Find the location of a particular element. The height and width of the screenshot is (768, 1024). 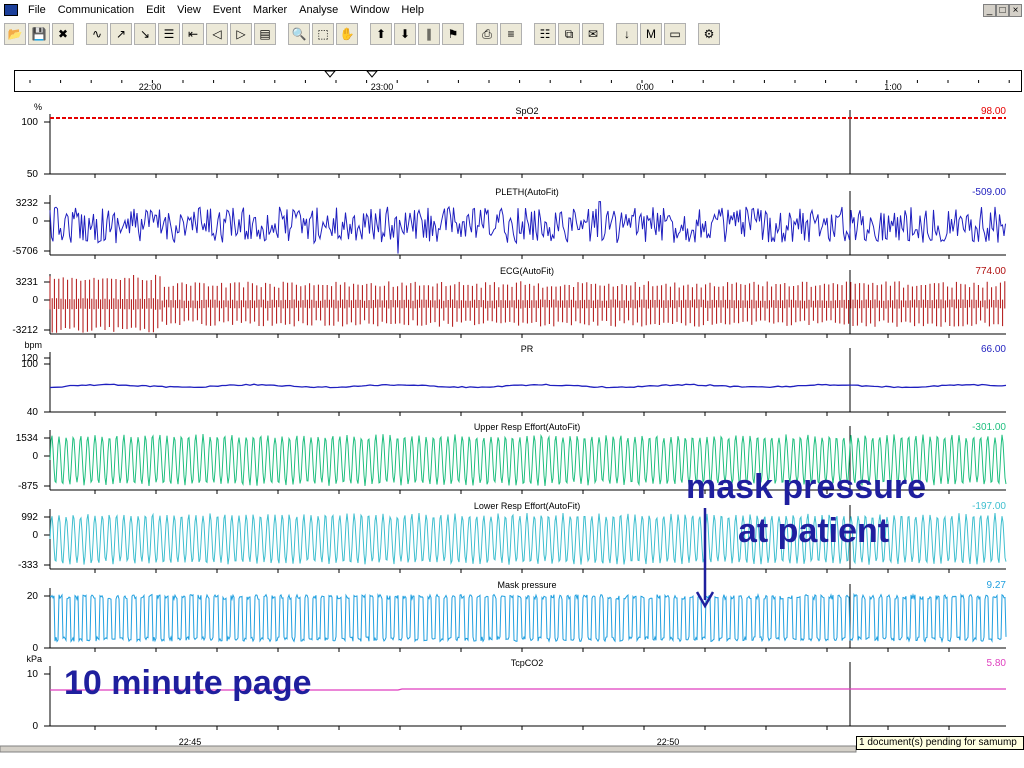

channel-title: SpO2 is located at coordinates (526, 111).